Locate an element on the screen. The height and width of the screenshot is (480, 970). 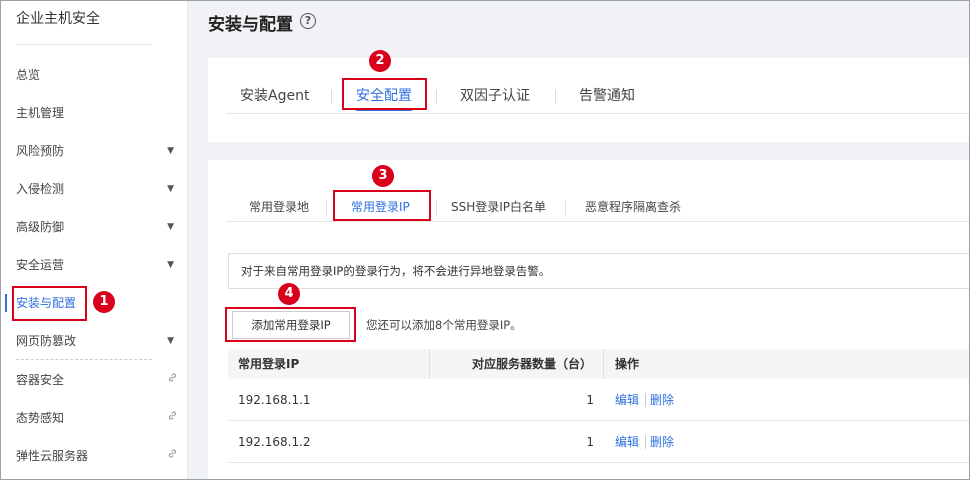
sidebar-item-label: 网页防篡改 is located at coordinates (46, 341).